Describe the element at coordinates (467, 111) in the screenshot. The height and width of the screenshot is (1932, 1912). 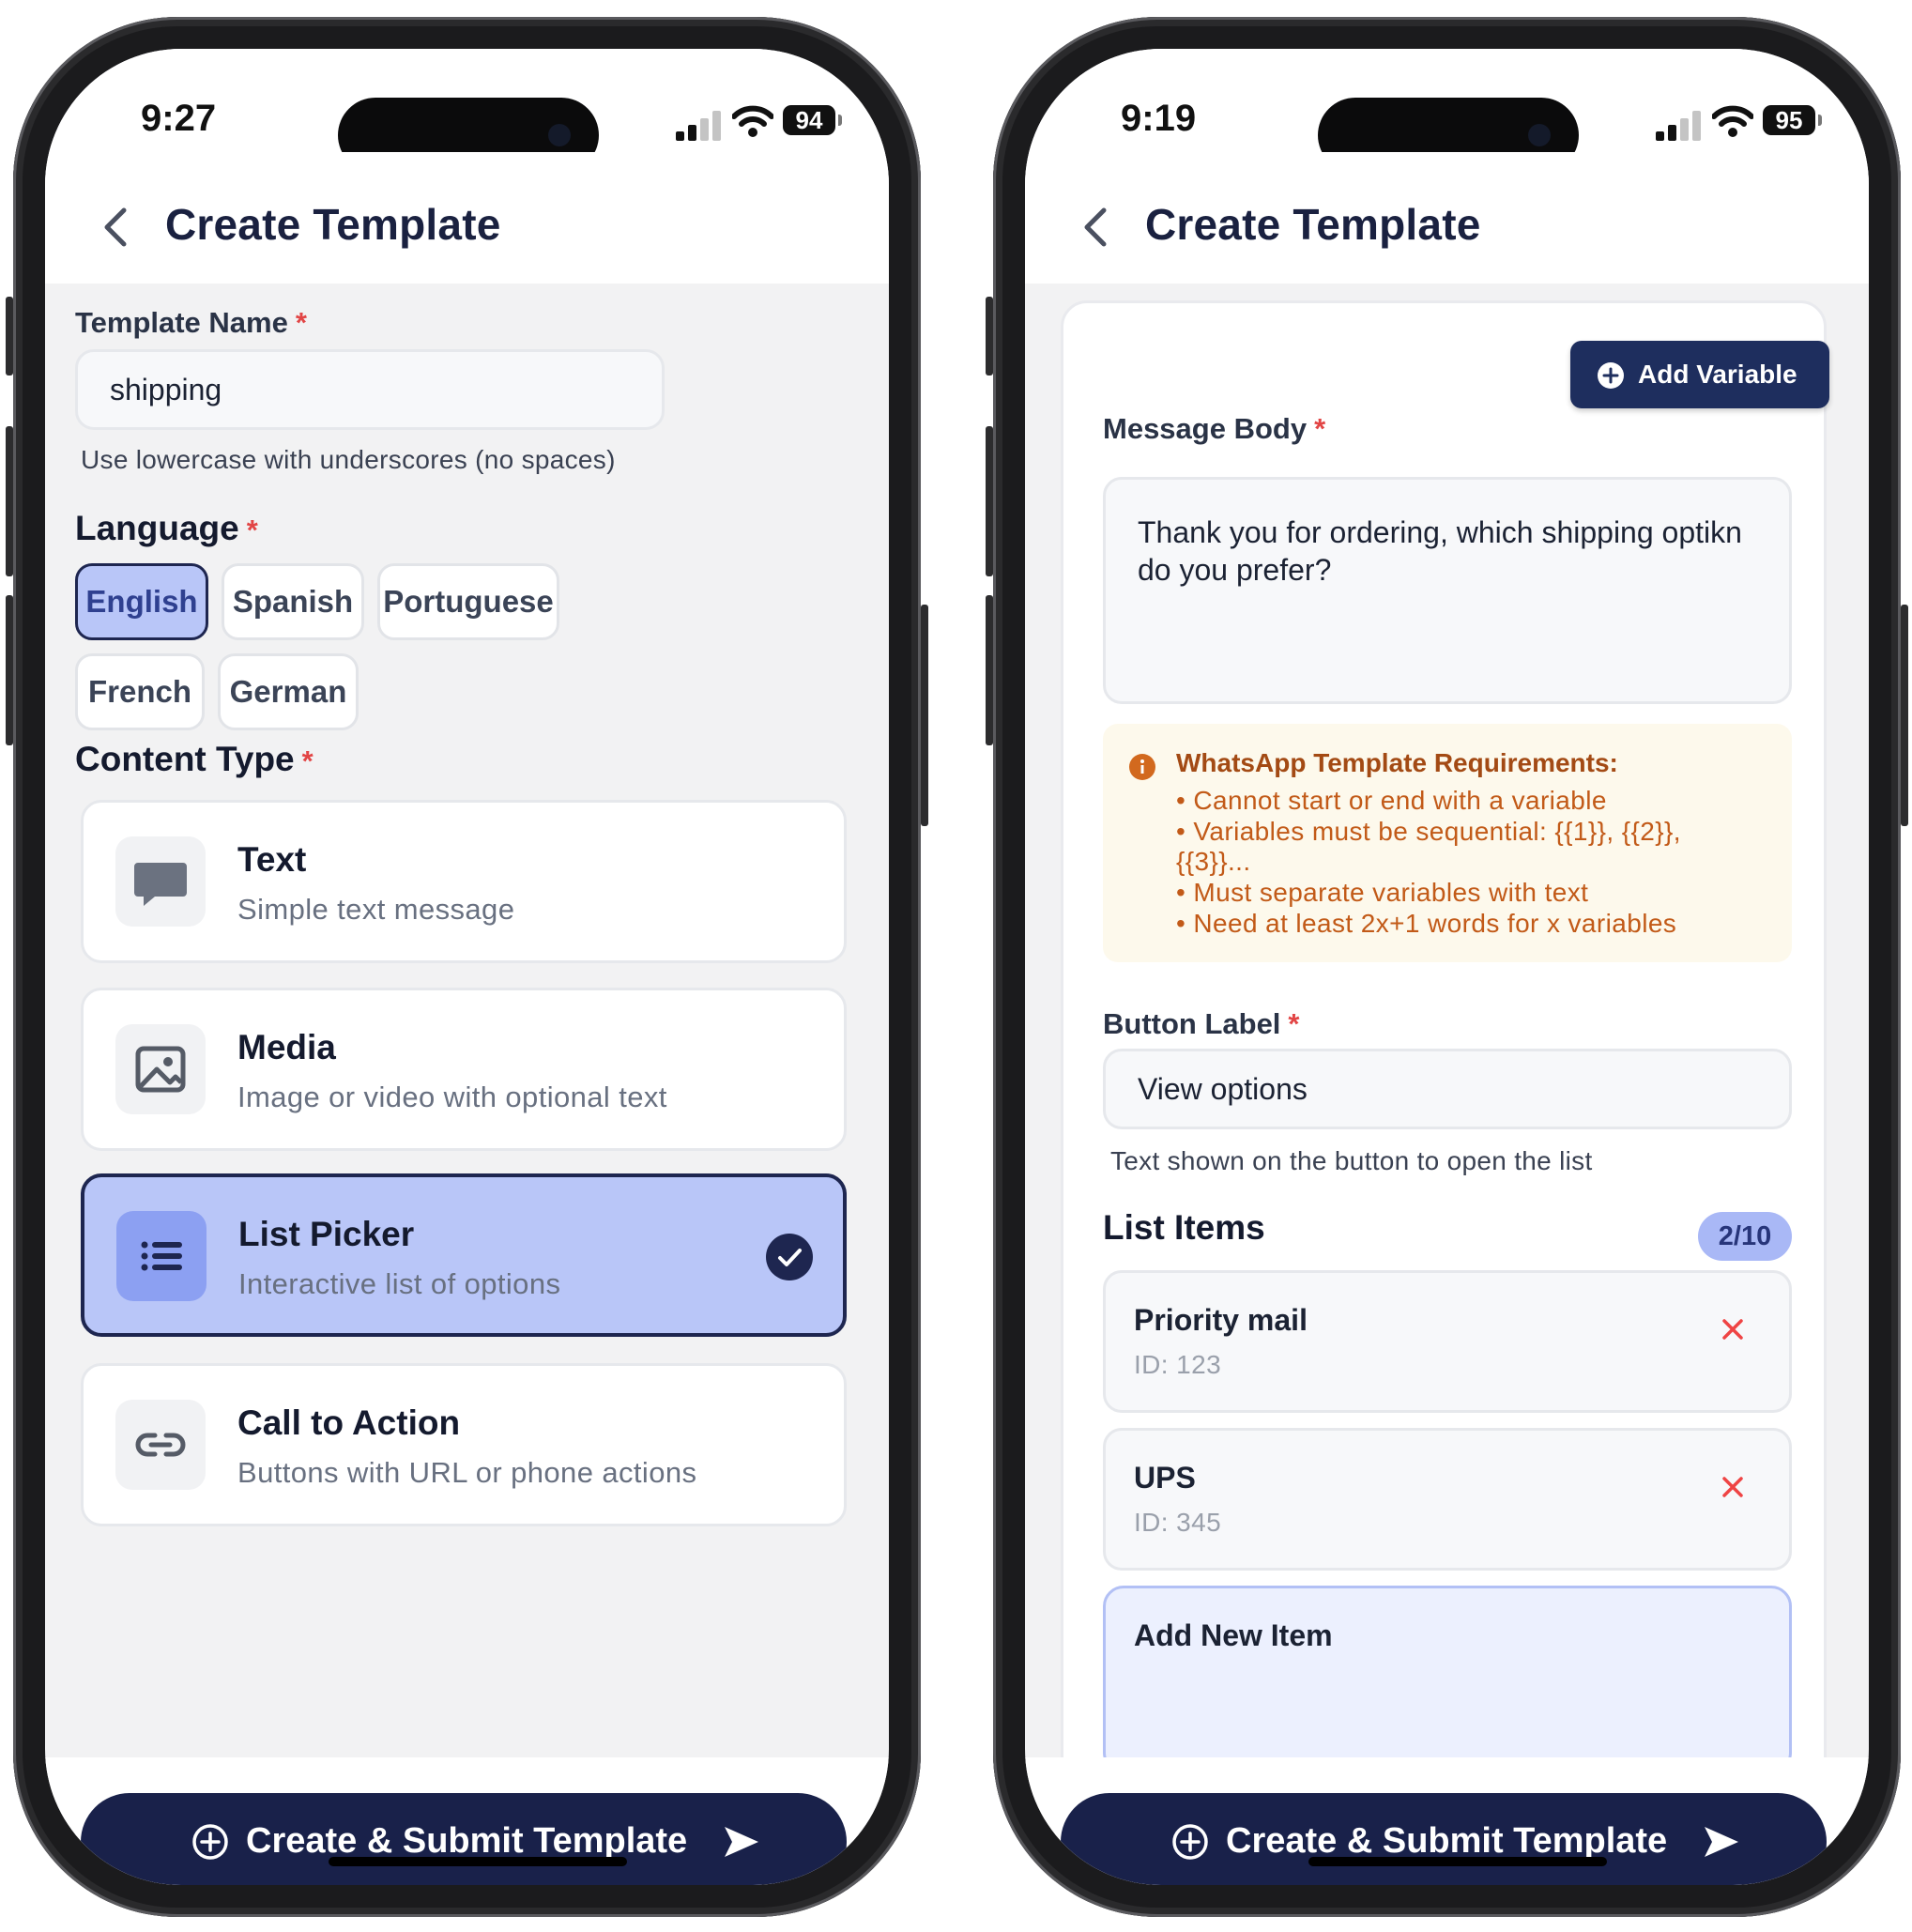
I see `status-bar: 9:27 94` at that location.